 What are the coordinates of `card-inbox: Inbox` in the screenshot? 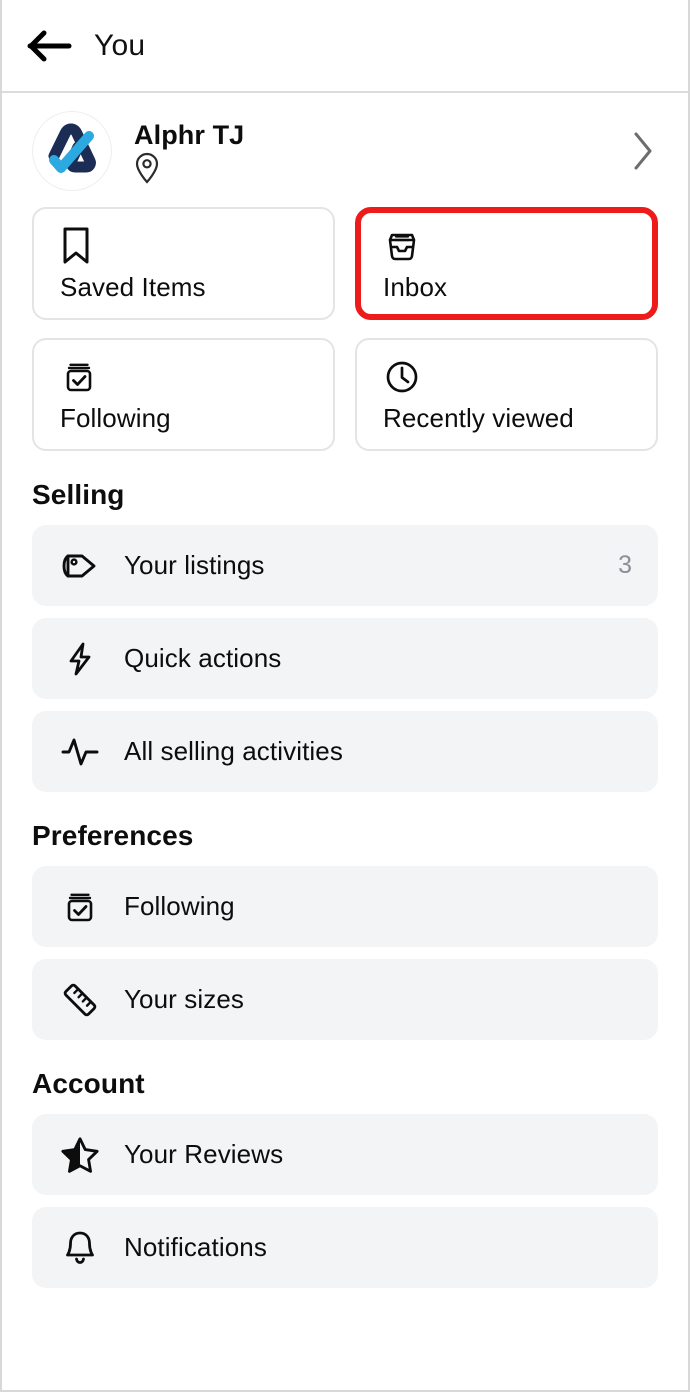 It's located at (506, 263).